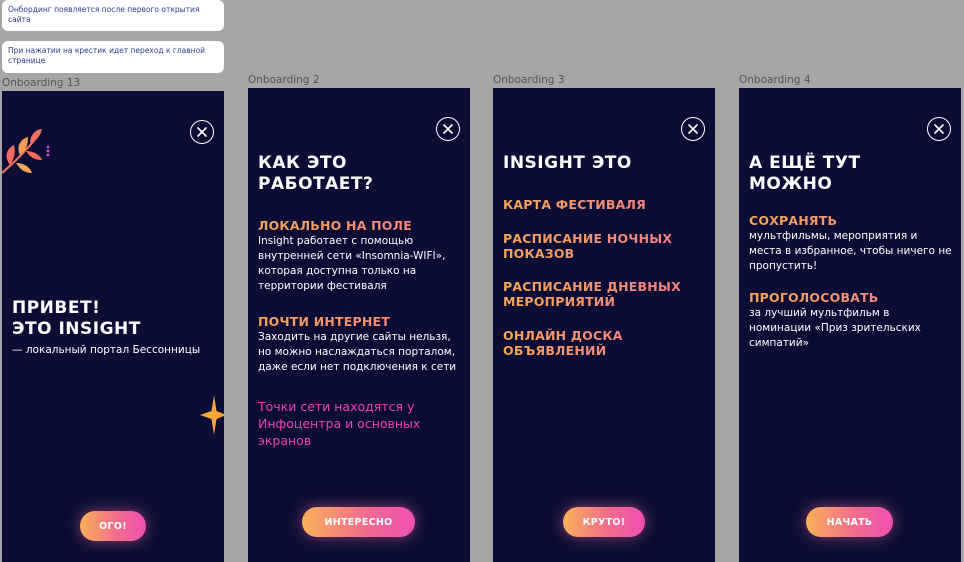  What do you see at coordinates (529, 80) in the screenshot?
I see `frame-label-onboarding-3: Onboarding 3` at bounding box center [529, 80].